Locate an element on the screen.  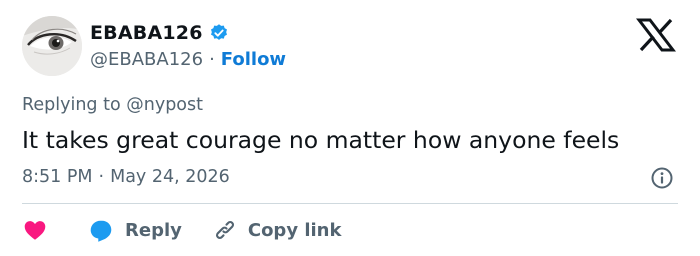
avatar is located at coordinates (52, 46).